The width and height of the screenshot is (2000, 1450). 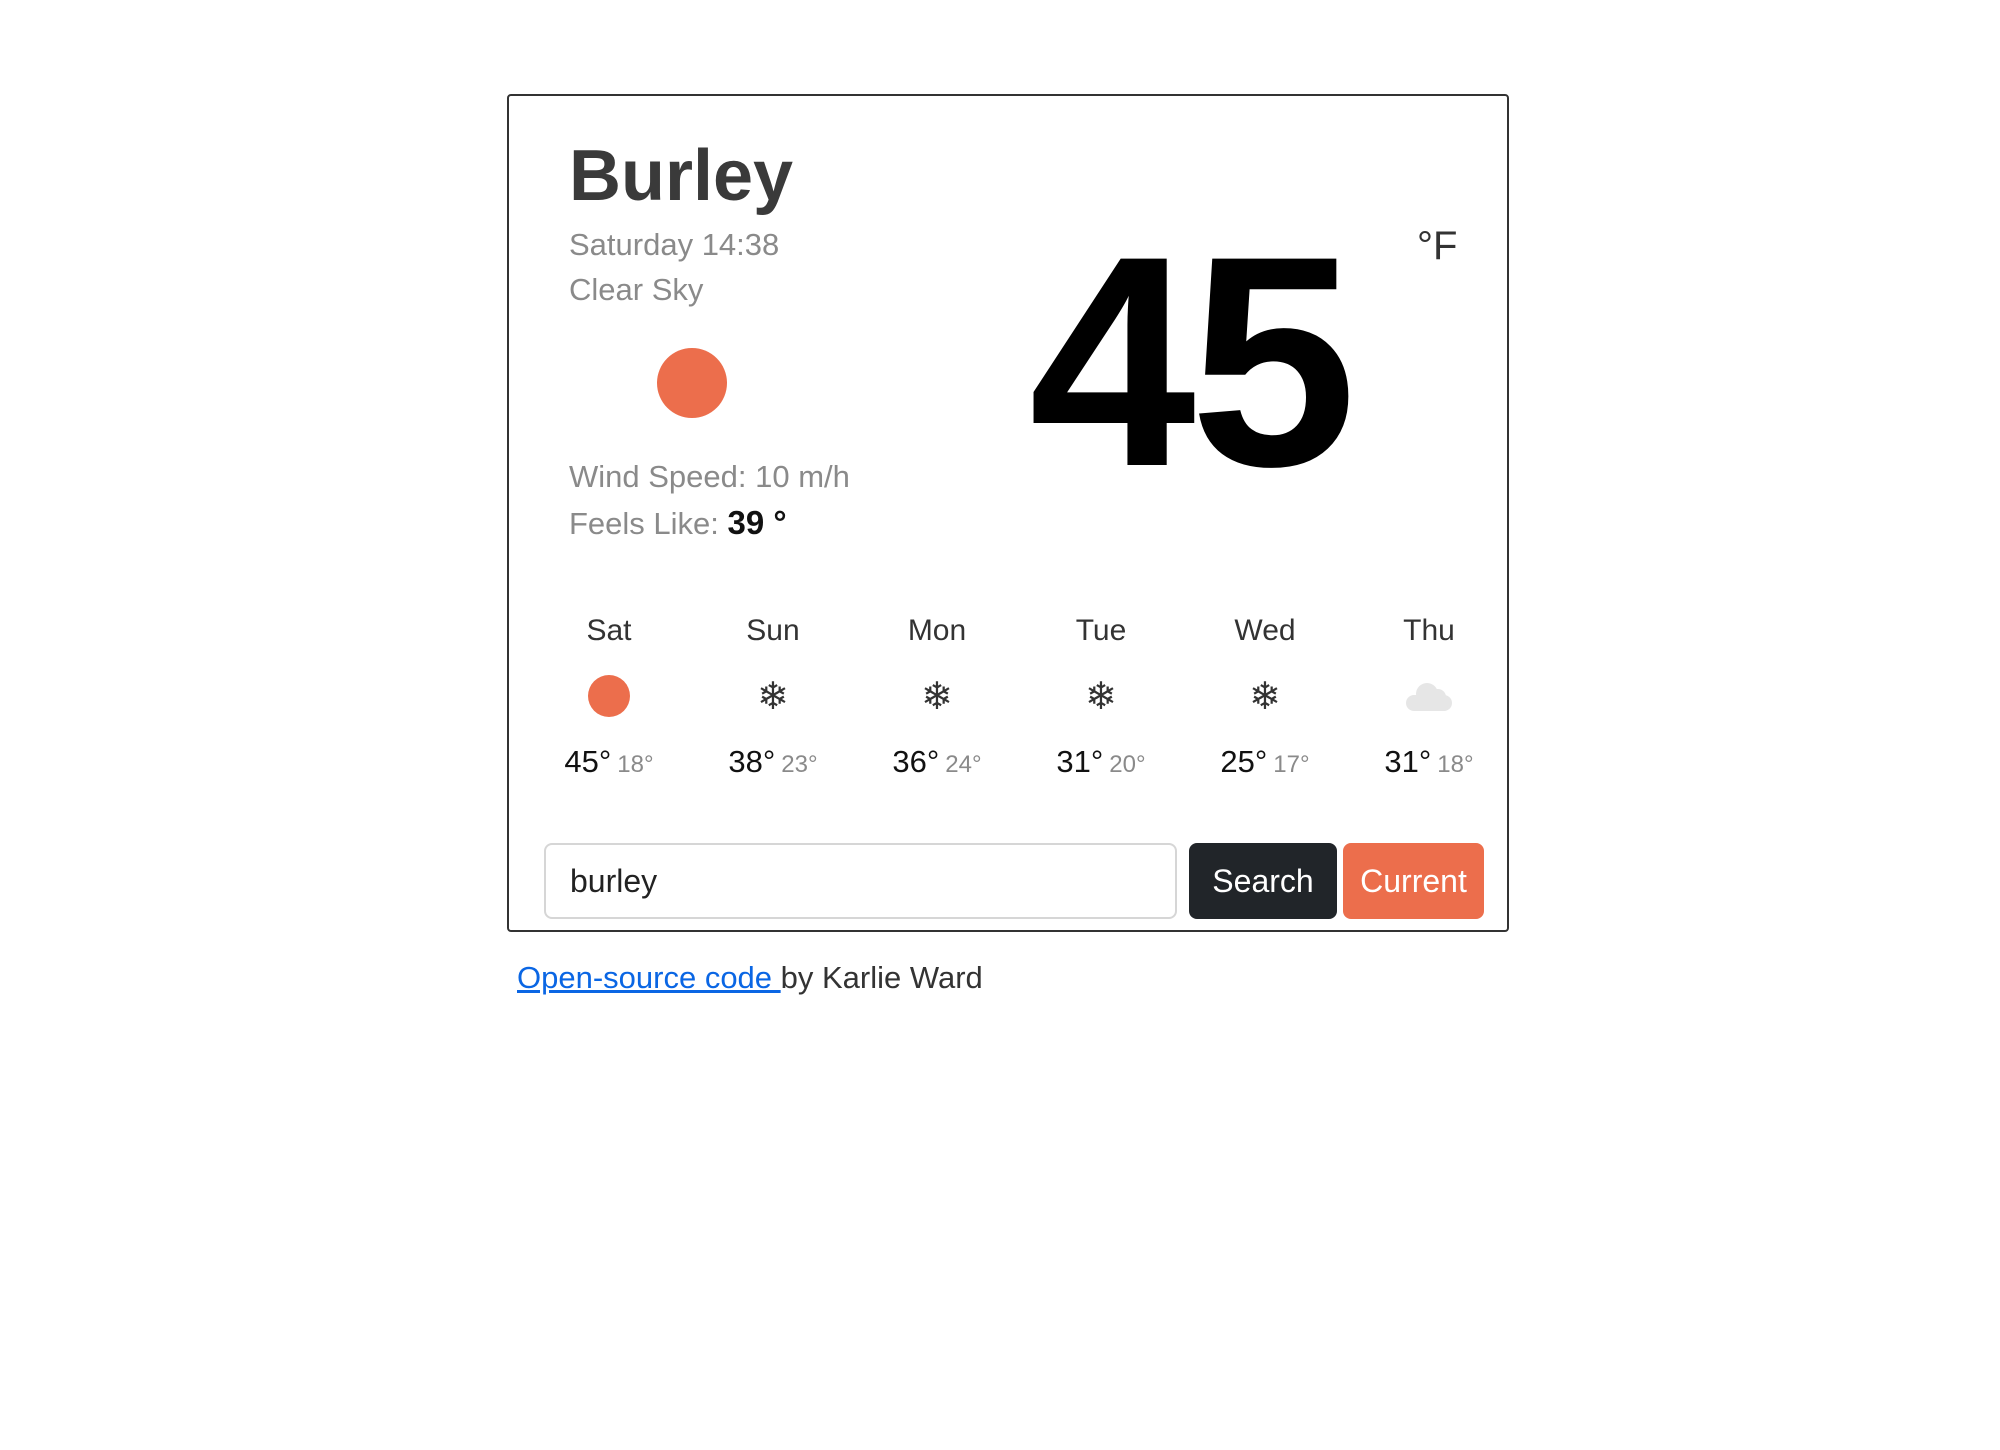 I want to click on forecast-day: Tue ❄ 31° 20°, so click(x=1101, y=706).